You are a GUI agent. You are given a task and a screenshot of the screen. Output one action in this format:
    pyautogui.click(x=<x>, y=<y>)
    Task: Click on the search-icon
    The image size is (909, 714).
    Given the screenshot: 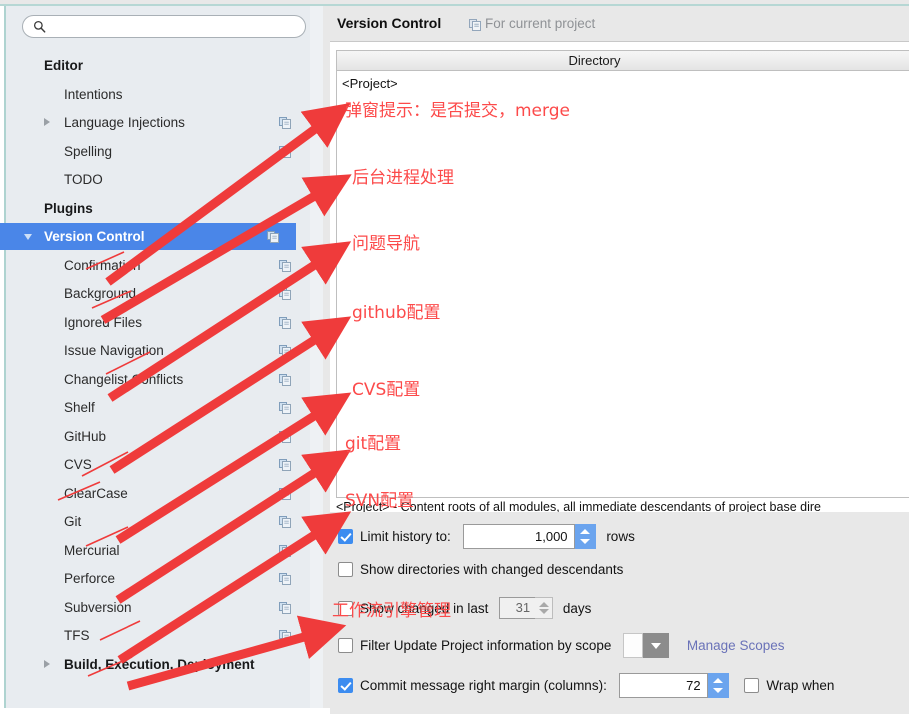 What is the action you would take?
    pyautogui.click(x=39, y=26)
    